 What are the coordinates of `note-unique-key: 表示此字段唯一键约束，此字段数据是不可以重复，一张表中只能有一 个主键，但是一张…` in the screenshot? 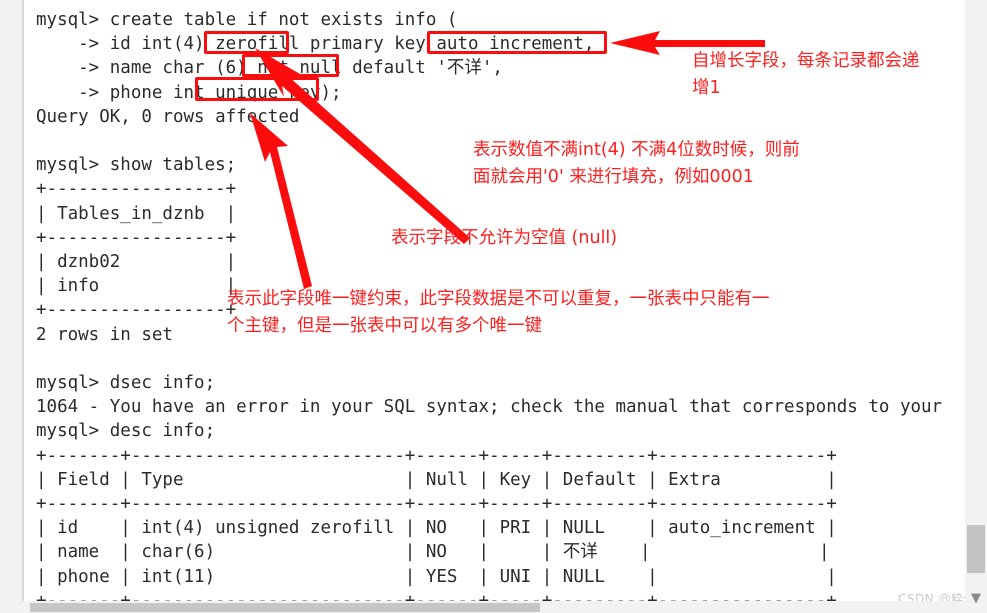 It's located at (498, 312).